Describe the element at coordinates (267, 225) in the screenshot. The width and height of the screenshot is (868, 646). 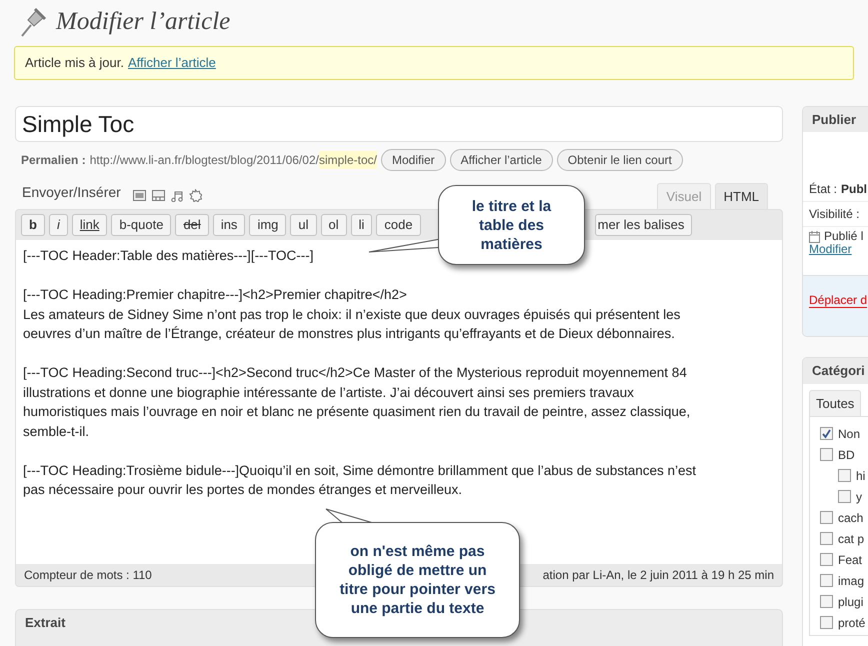
I see `toolbar-button: img` at that location.